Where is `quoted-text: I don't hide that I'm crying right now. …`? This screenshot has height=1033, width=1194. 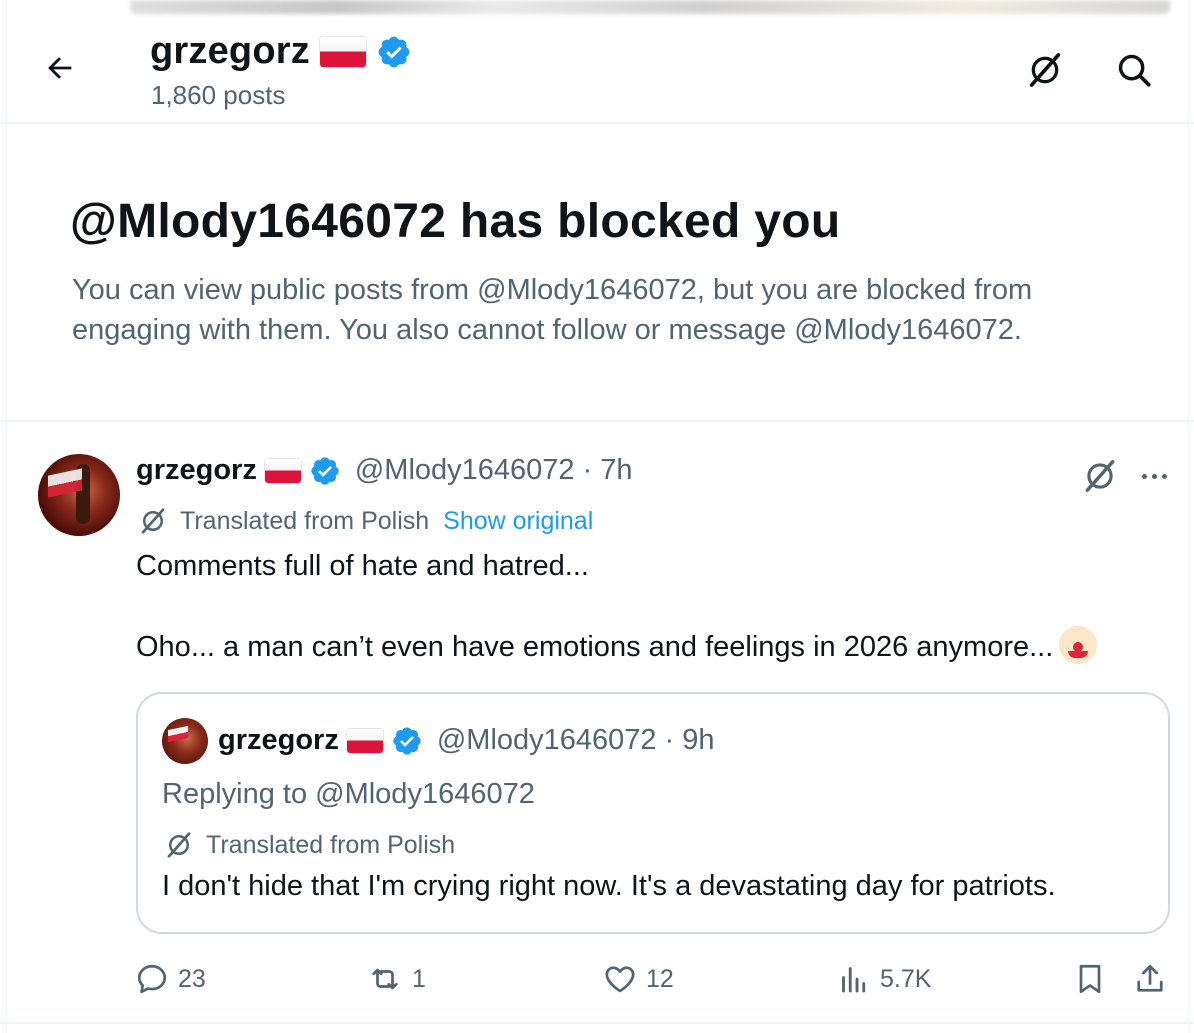 quoted-text: I don't hide that I'm crying right now. … is located at coordinates (609, 886).